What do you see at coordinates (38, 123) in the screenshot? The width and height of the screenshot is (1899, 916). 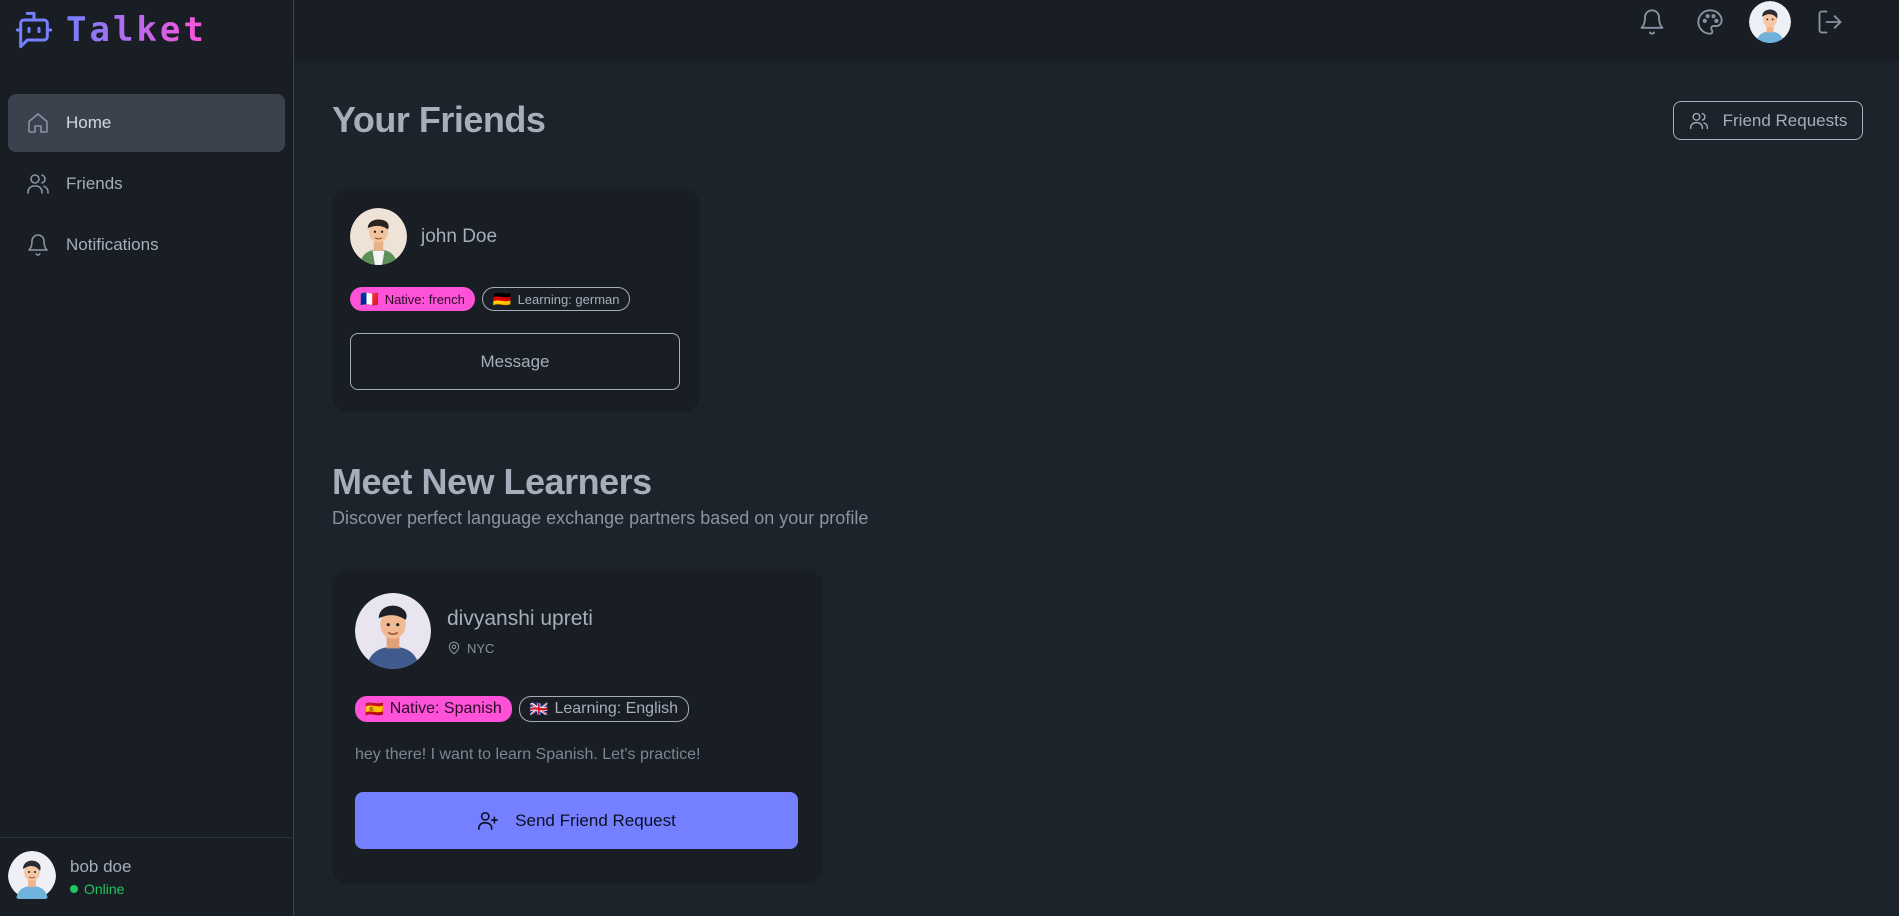 I see `home-icon` at bounding box center [38, 123].